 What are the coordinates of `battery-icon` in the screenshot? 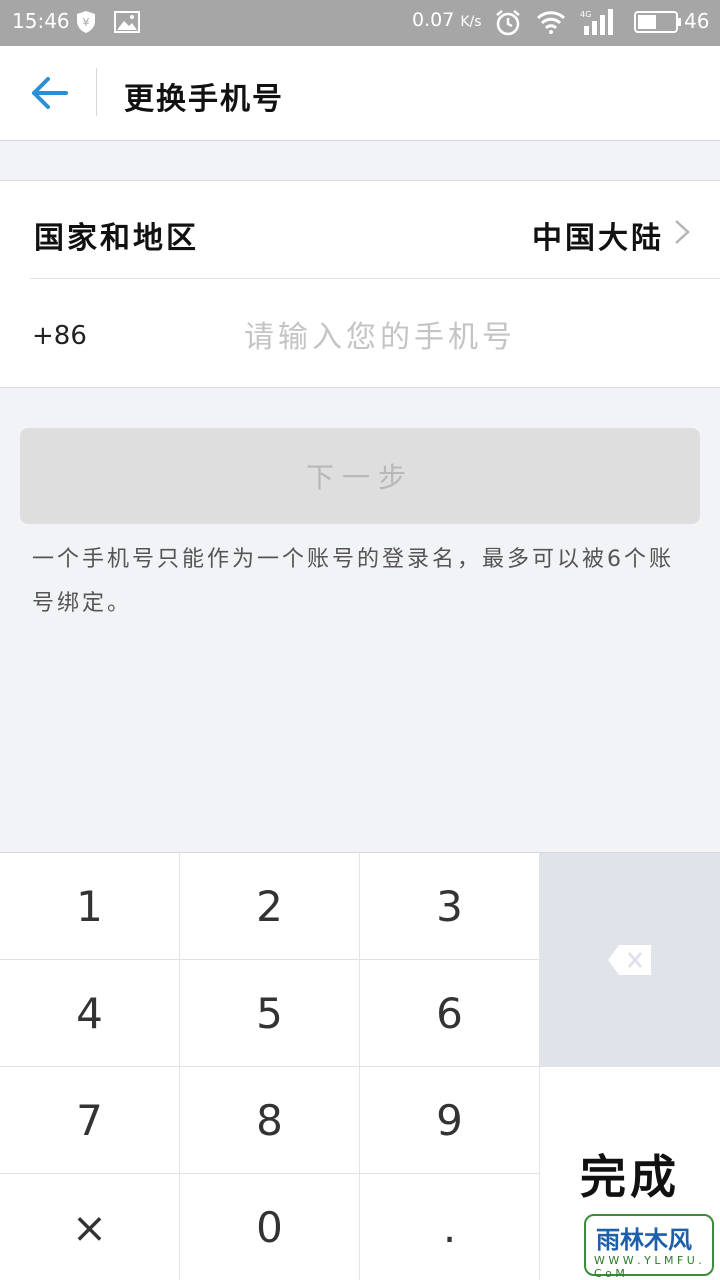 It's located at (657, 22).